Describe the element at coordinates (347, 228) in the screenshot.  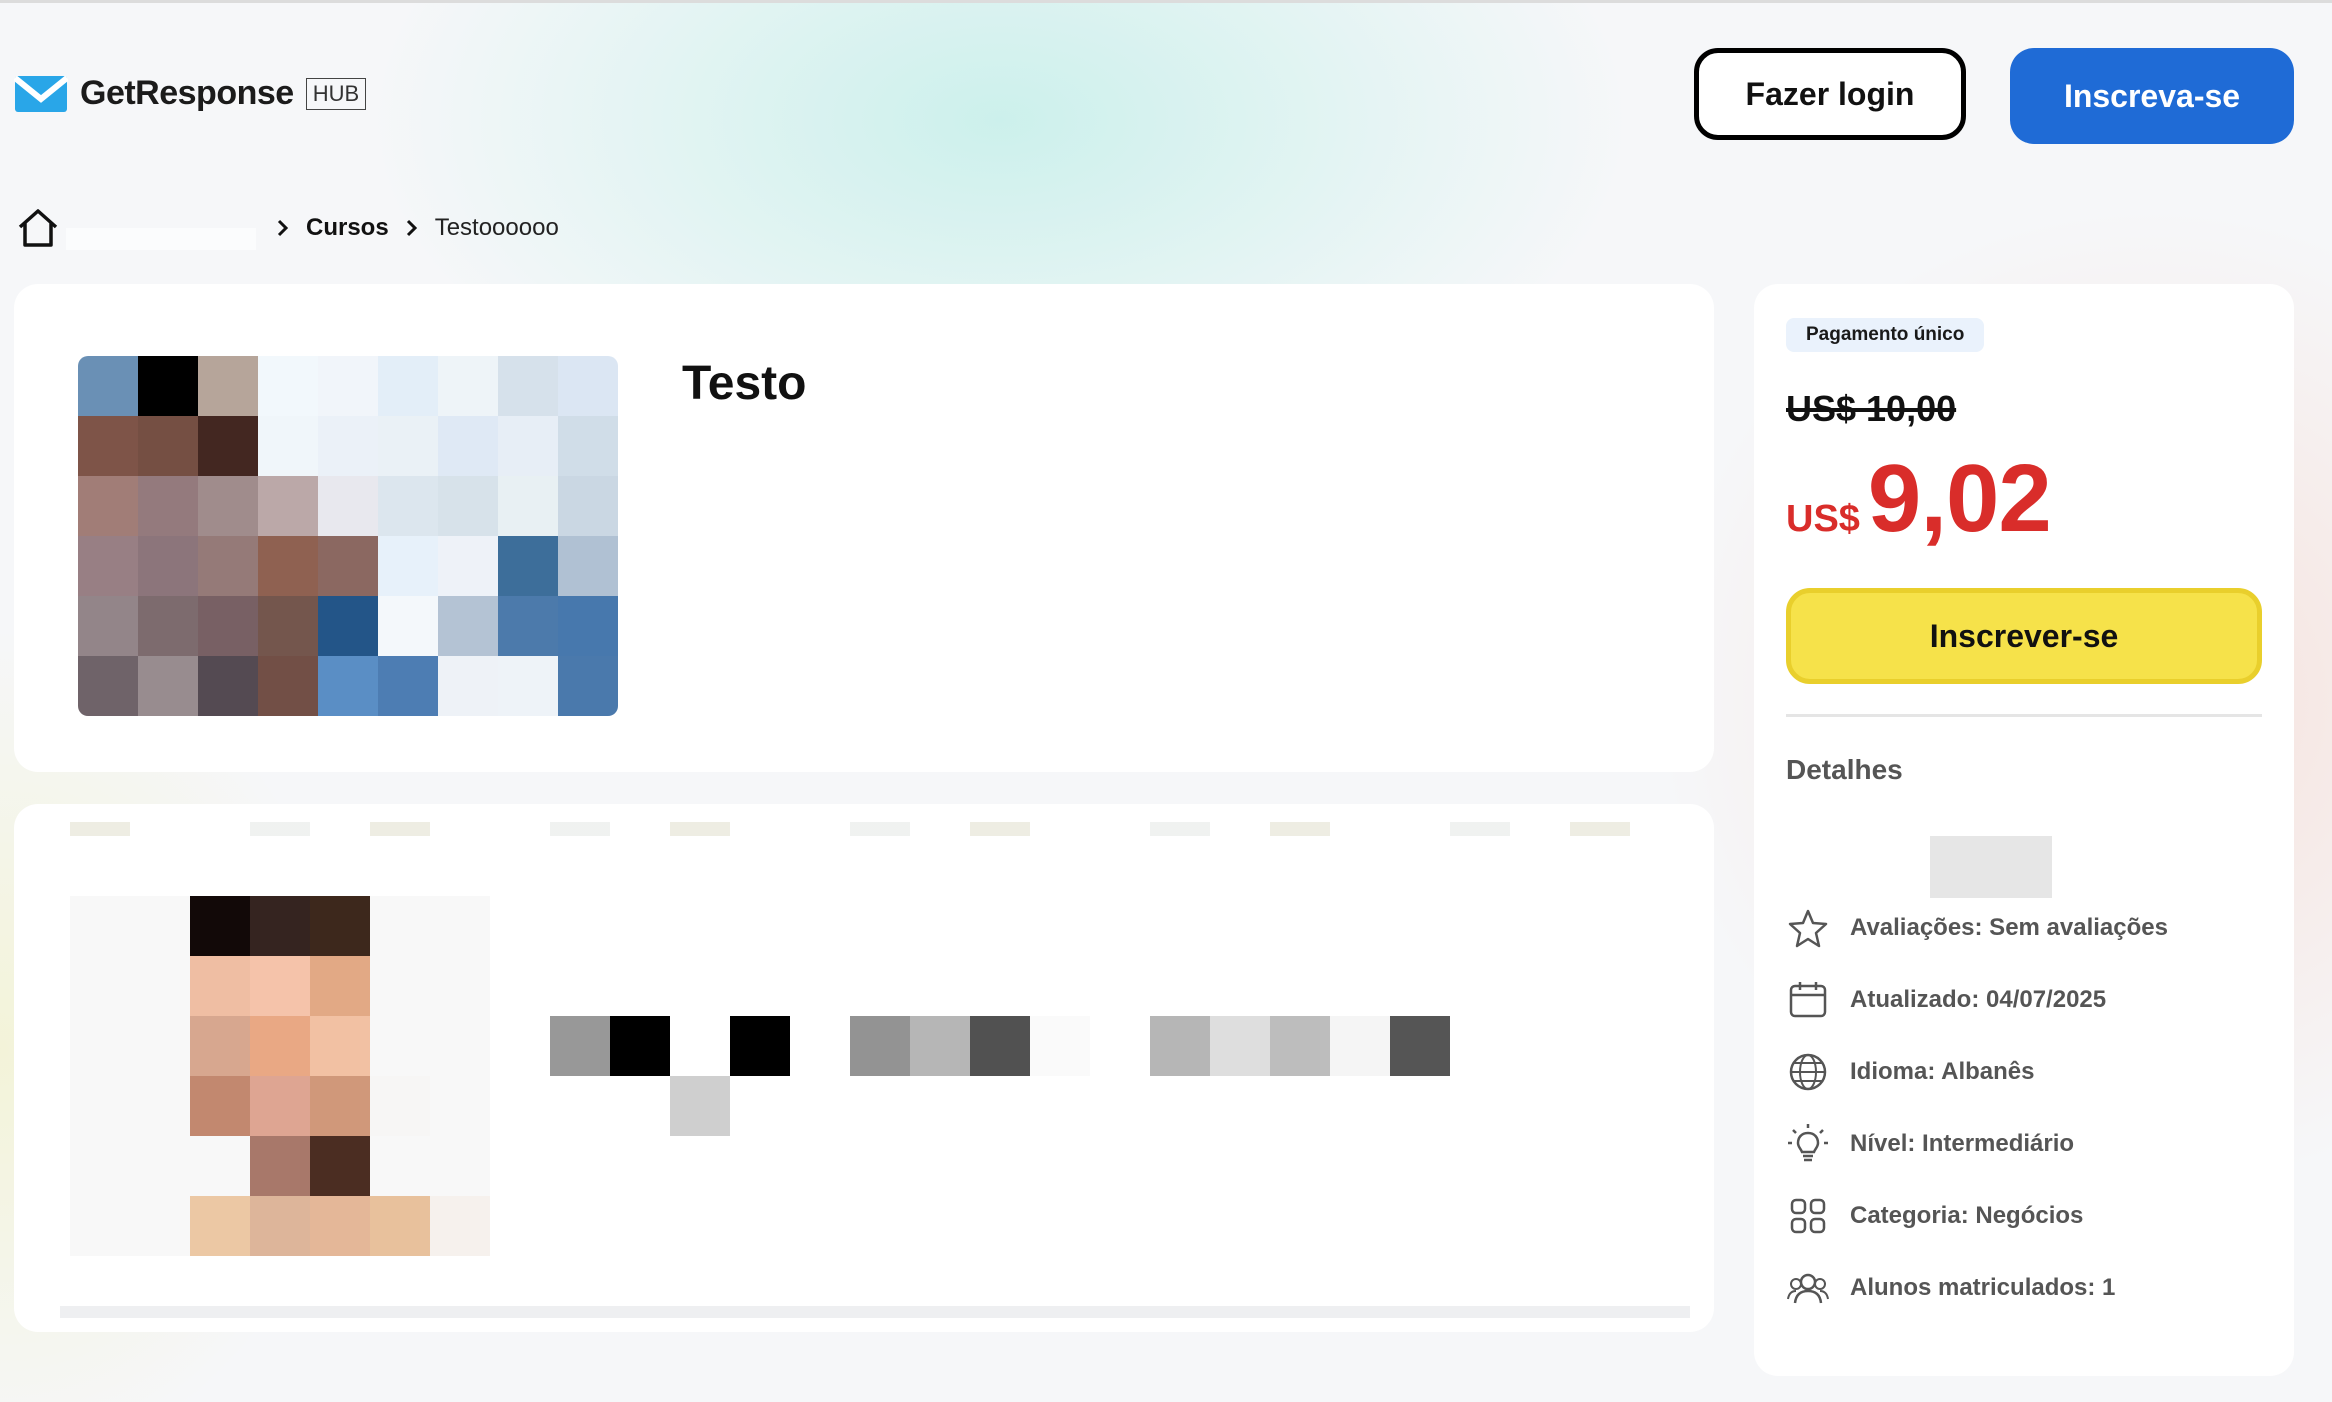
I see `breadcrumb-courses: Cursos` at that location.